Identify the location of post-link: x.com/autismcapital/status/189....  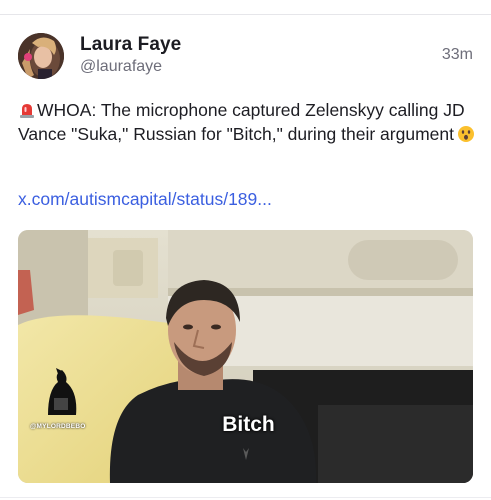
(145, 199).